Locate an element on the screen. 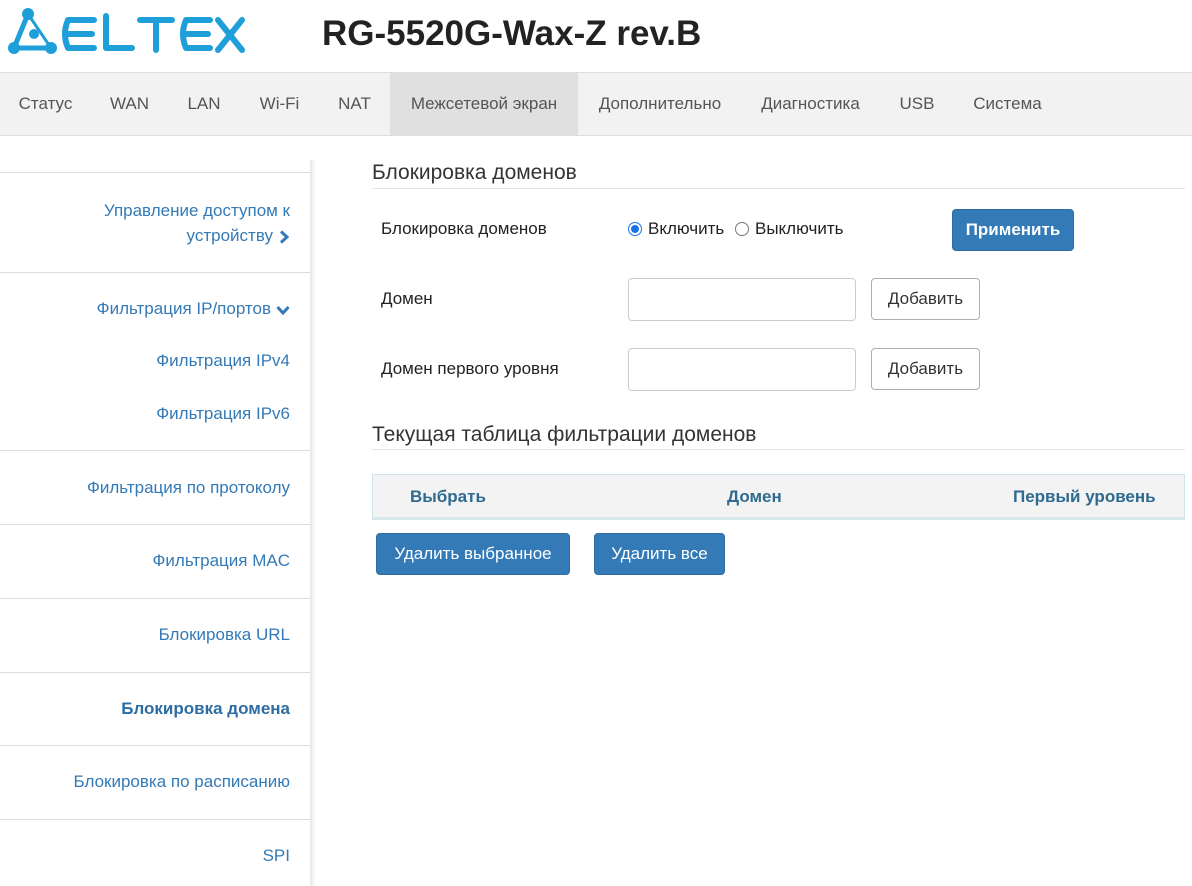 Image resolution: width=1192 pixels, height=886 pixels. domain-block-label: Блокировка доменов is located at coordinates (464, 228).